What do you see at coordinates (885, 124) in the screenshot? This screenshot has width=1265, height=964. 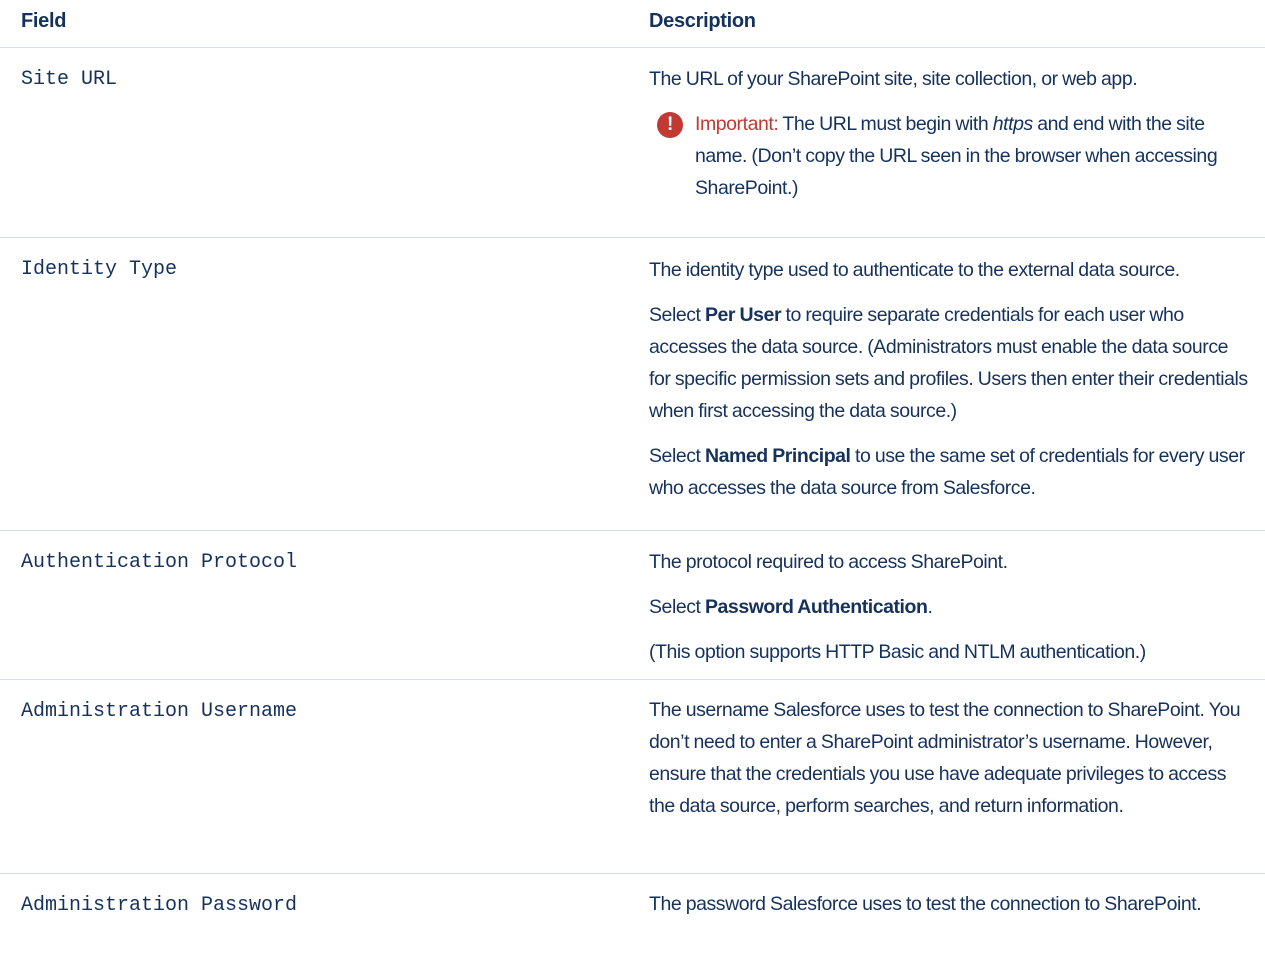 I see `important-text: The URL must begin with` at bounding box center [885, 124].